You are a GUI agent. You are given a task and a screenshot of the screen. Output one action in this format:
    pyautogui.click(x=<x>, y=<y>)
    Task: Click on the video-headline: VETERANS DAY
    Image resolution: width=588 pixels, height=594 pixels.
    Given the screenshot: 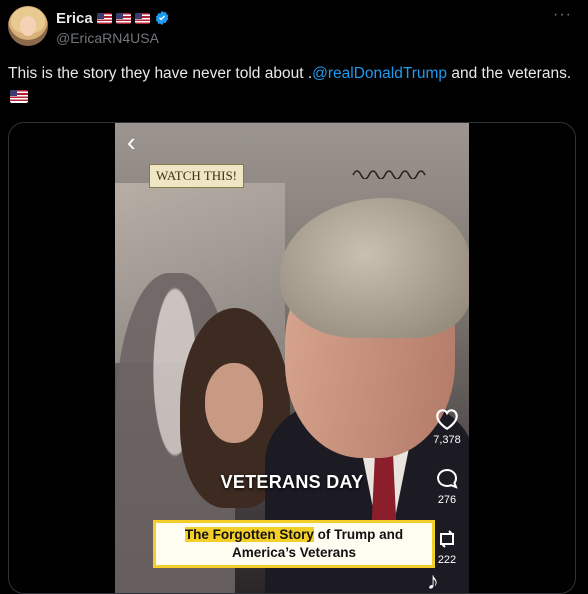 What is the action you would take?
    pyautogui.click(x=292, y=482)
    